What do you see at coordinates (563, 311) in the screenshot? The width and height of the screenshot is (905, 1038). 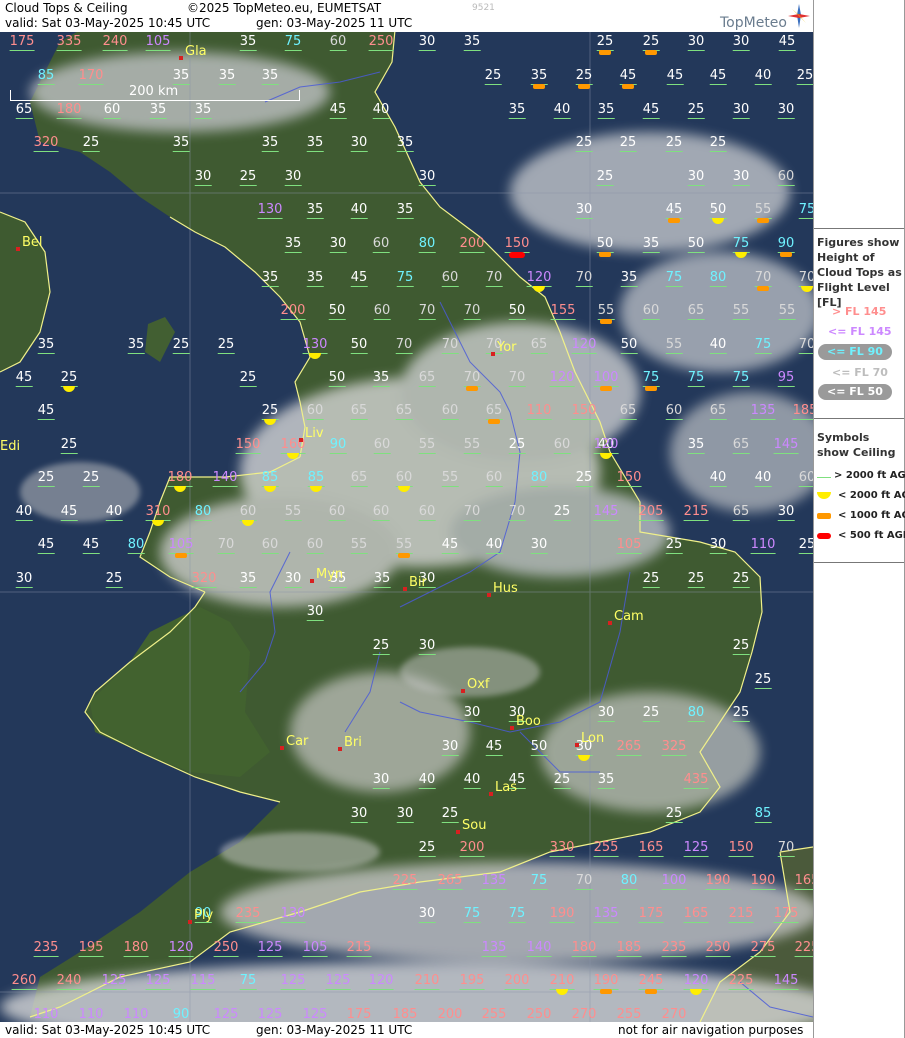 I see `flight-level-value: 155` at bounding box center [563, 311].